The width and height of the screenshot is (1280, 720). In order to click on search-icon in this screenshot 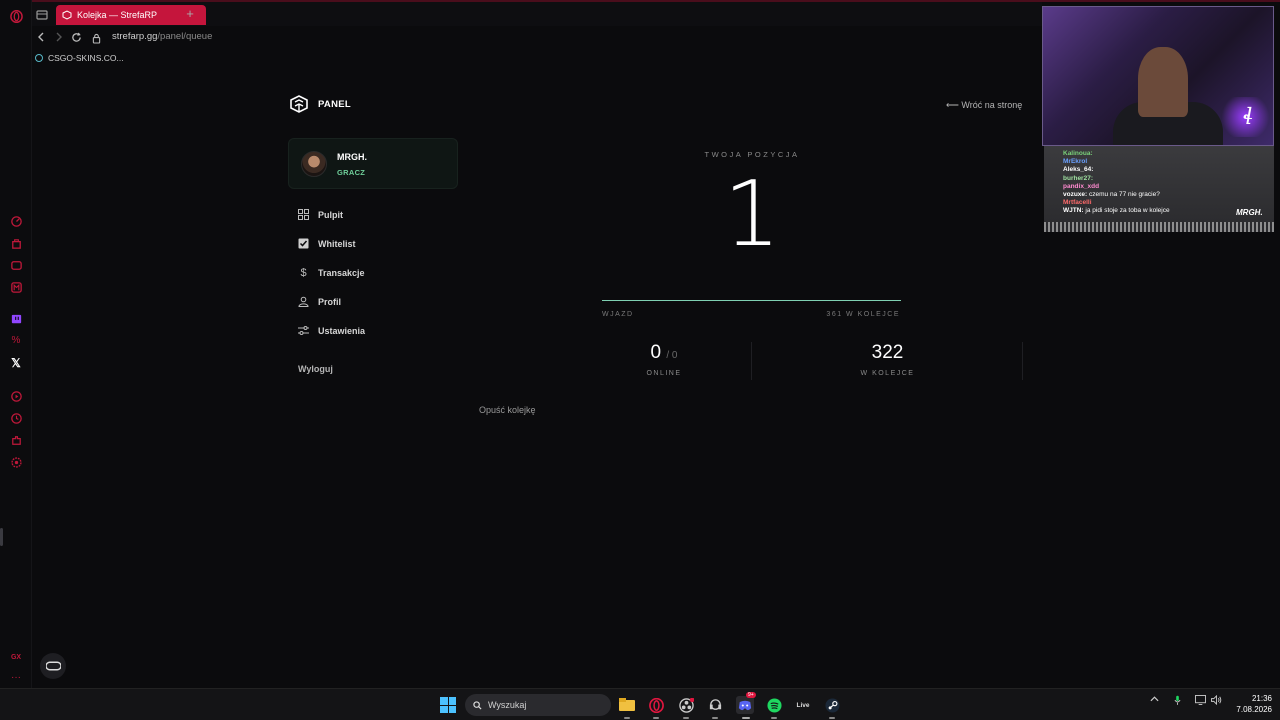, I will do `click(477, 705)`.